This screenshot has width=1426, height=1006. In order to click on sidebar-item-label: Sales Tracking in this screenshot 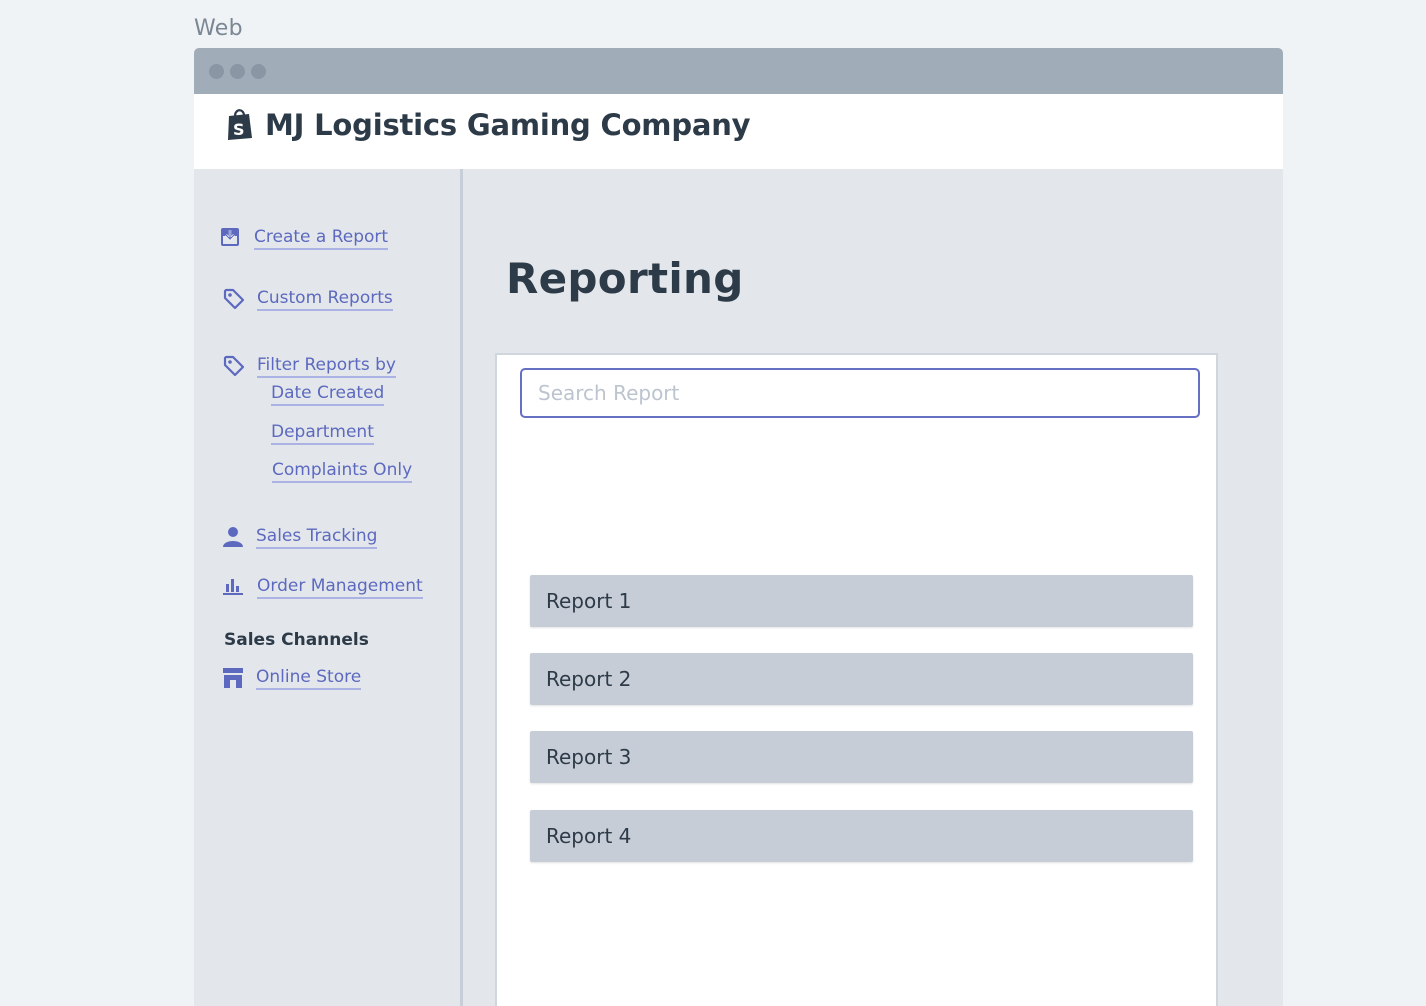, I will do `click(317, 537)`.